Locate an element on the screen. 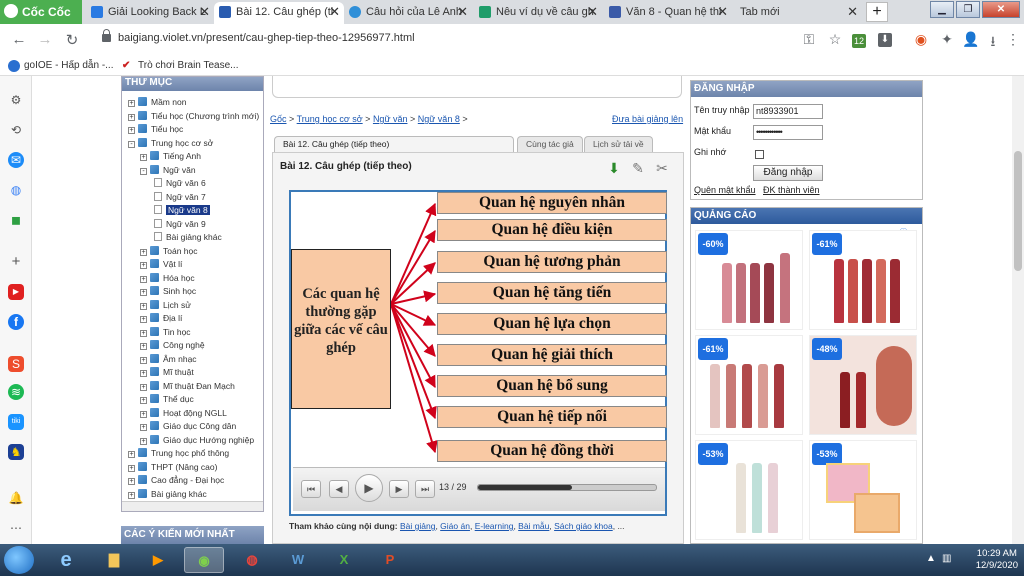 The height and width of the screenshot is (576, 1024). tab-van-8: Văn 8 - Quan hệ thi ✕ is located at coordinates (668, 13).